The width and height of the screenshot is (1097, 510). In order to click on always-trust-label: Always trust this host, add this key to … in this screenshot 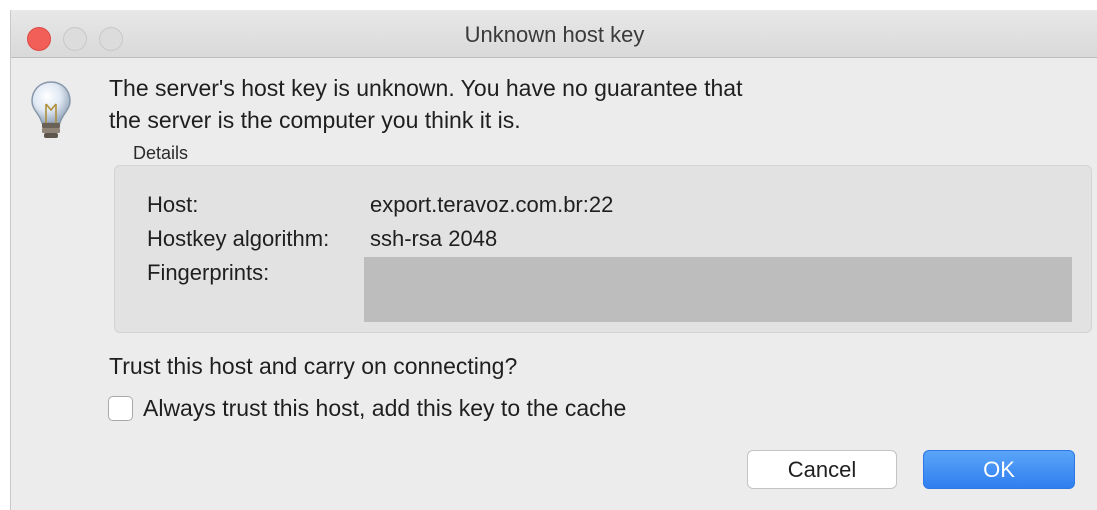, I will do `click(384, 408)`.